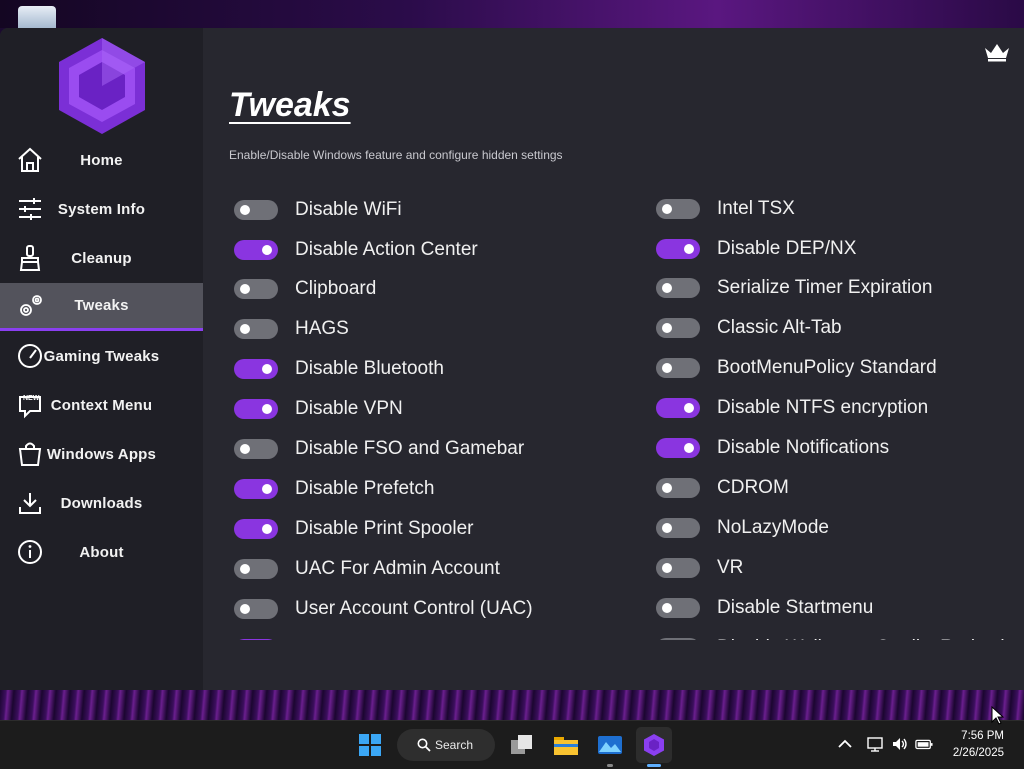 The height and width of the screenshot is (769, 1024). I want to click on battery-icon, so click(924, 744).